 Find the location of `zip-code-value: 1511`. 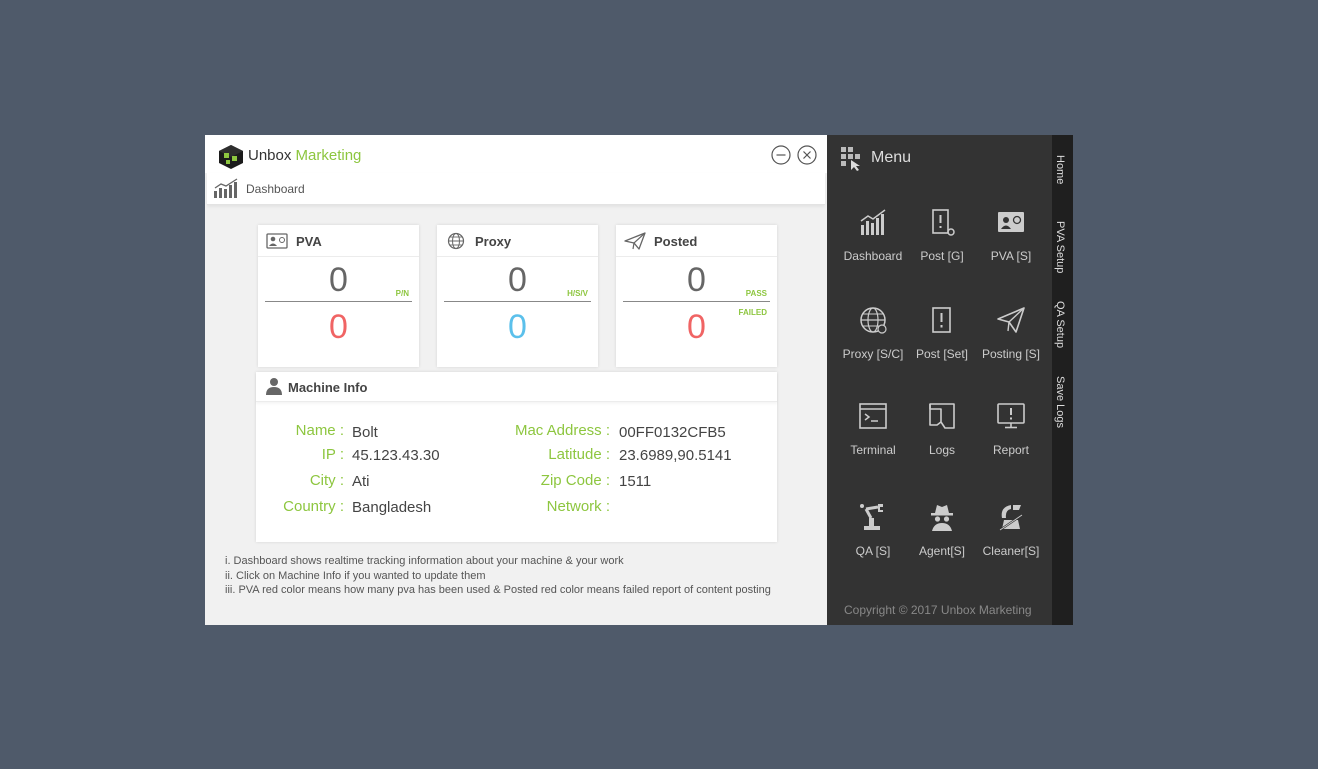

zip-code-value: 1511 is located at coordinates (635, 481).